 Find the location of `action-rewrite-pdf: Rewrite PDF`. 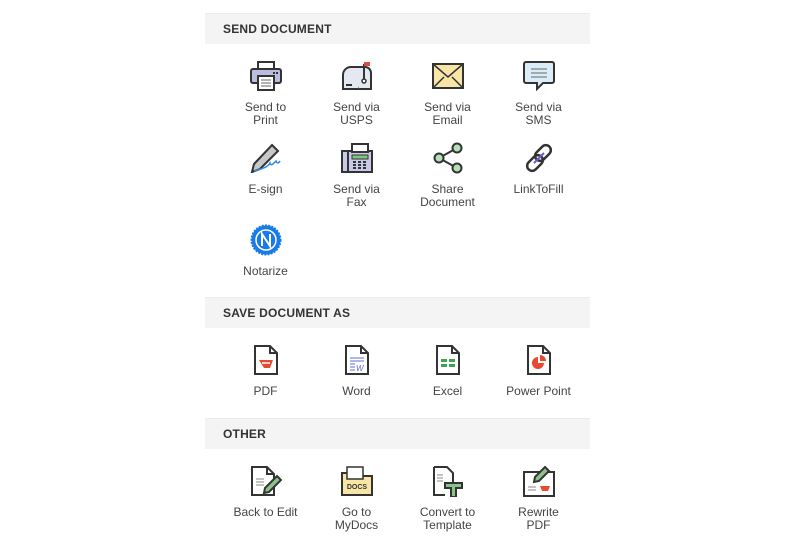

action-rewrite-pdf: Rewrite PDF is located at coordinates (538, 505).